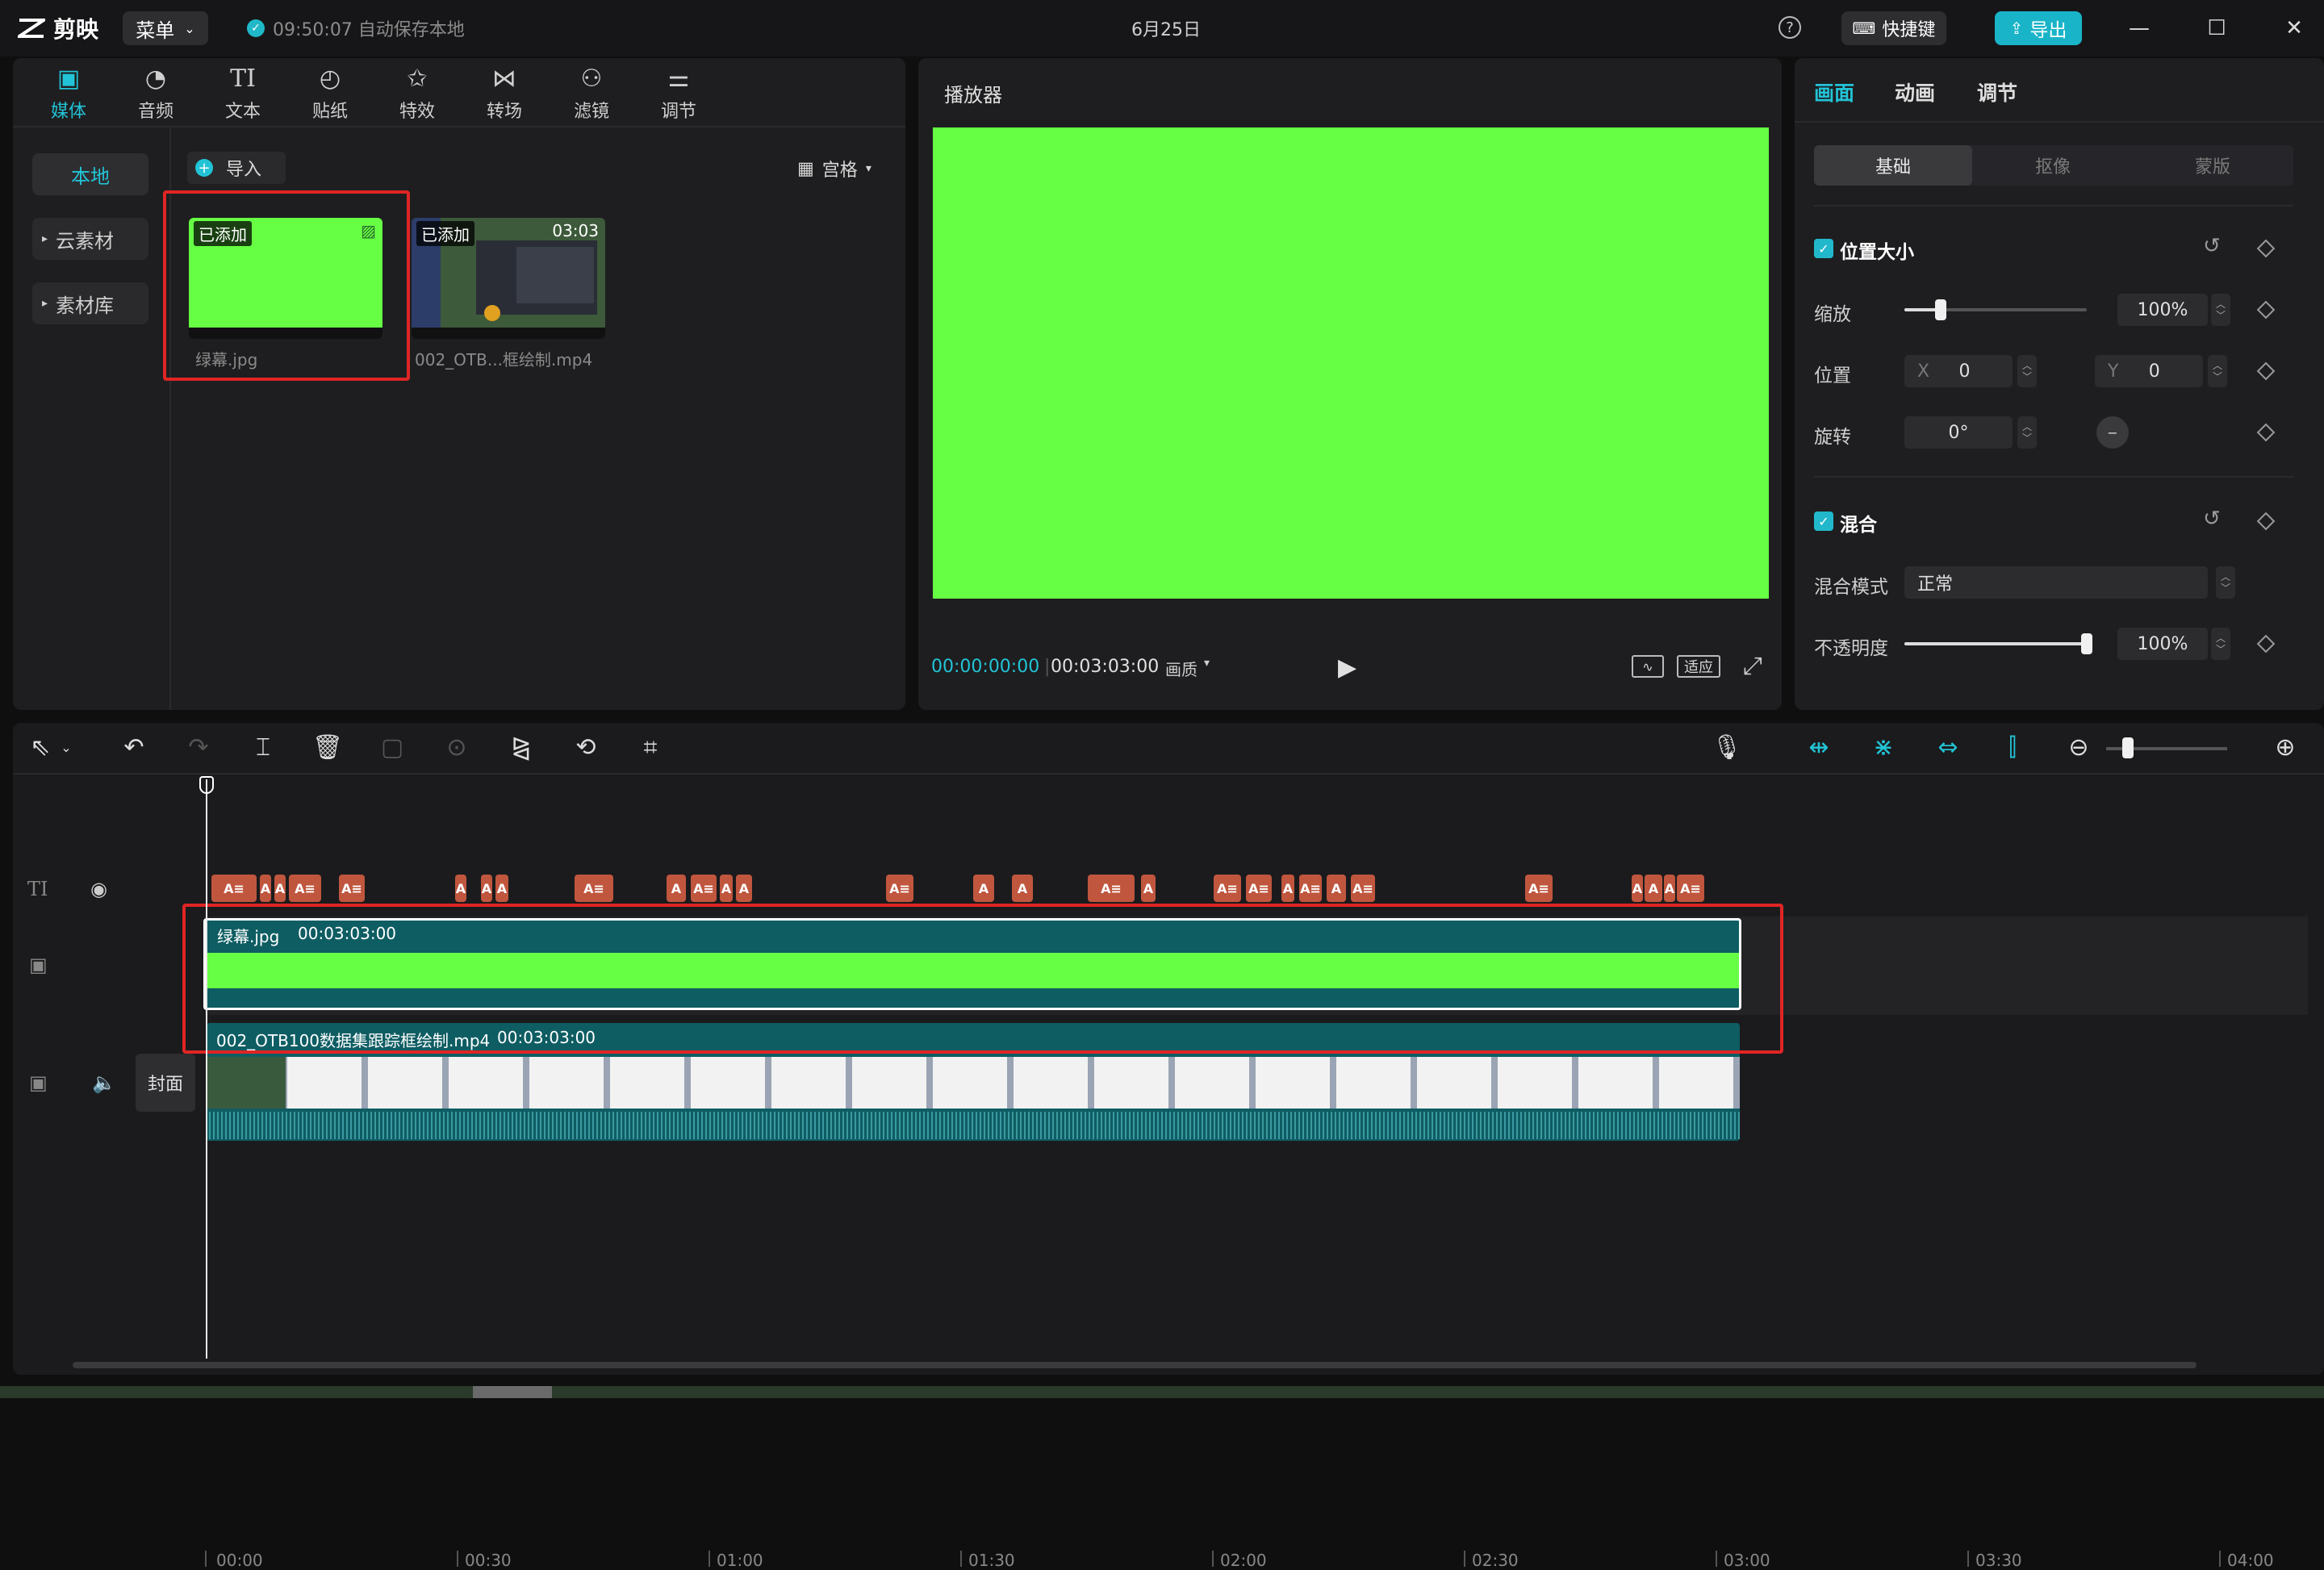 The height and width of the screenshot is (1570, 2324). What do you see at coordinates (2053, 165) in the screenshot?
I see `segment-cutout: 抠像` at bounding box center [2053, 165].